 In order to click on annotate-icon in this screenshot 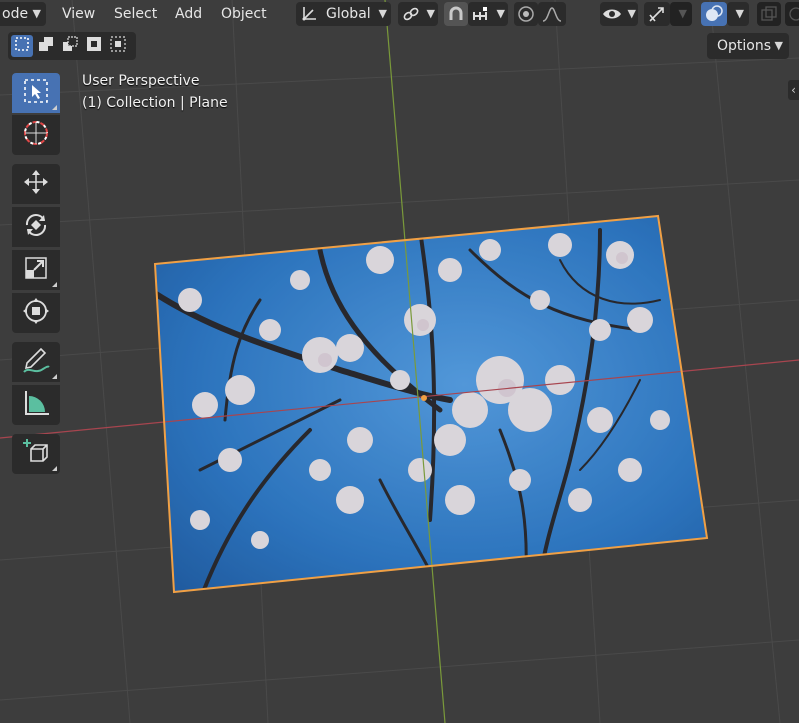, I will do `click(36, 362)`.